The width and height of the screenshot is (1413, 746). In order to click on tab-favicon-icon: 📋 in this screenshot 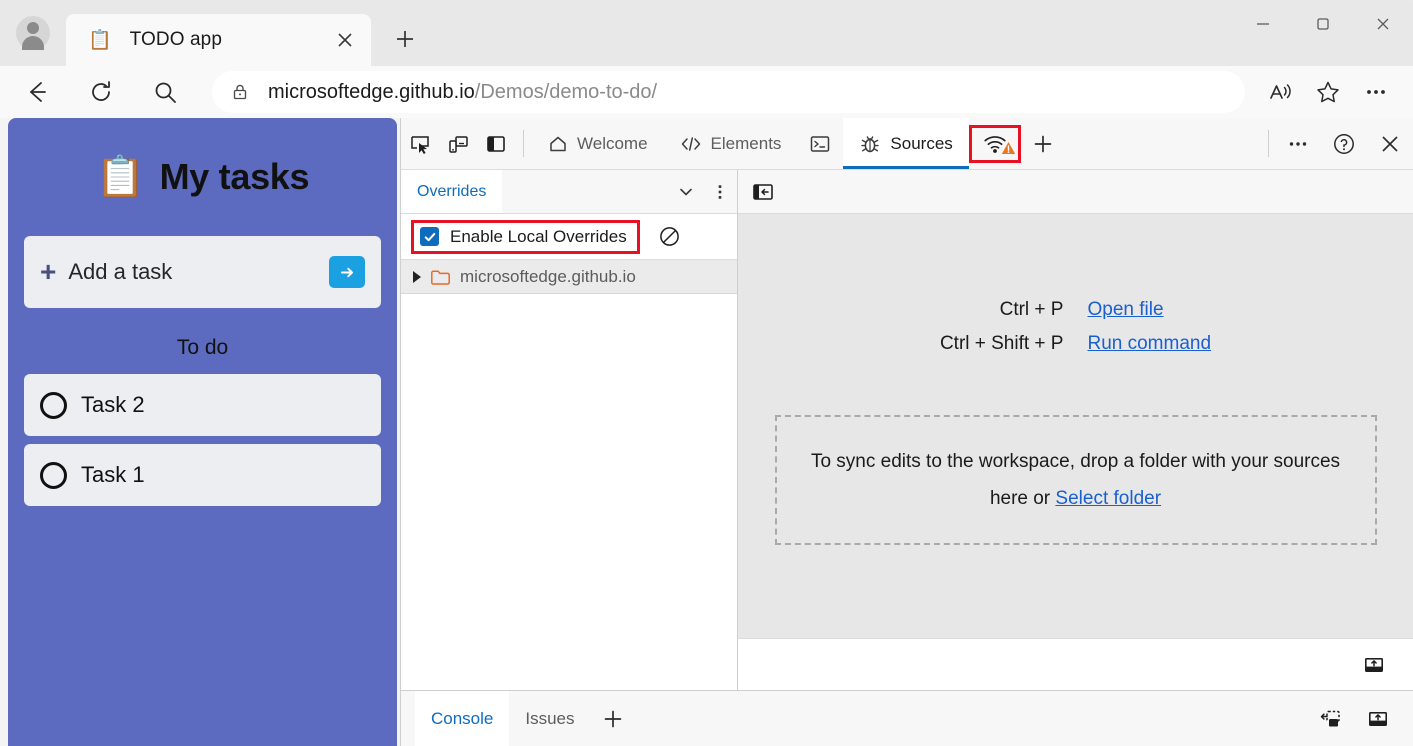, I will do `click(100, 40)`.